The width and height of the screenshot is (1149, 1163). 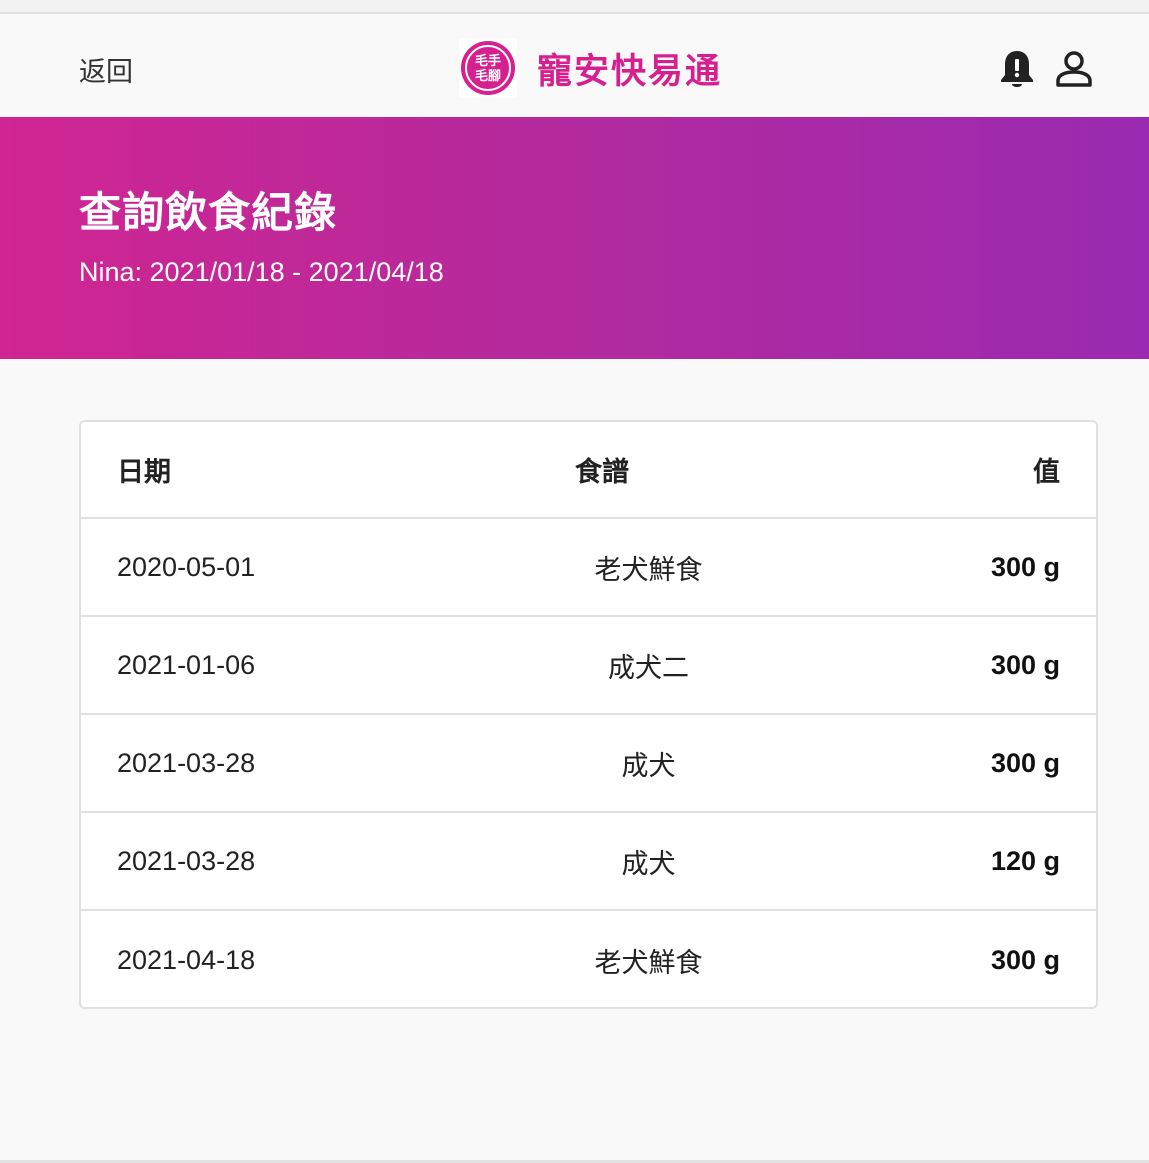 What do you see at coordinates (588, 862) in the screenshot?
I see `table-row: 2021-03-28 成犬 120 g` at bounding box center [588, 862].